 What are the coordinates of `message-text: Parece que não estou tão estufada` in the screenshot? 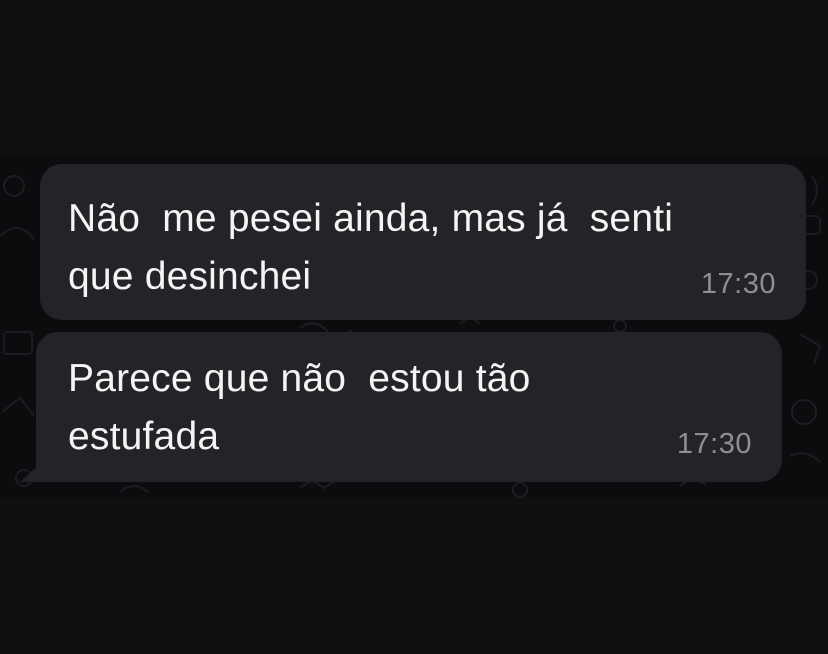 It's located at (299, 407).